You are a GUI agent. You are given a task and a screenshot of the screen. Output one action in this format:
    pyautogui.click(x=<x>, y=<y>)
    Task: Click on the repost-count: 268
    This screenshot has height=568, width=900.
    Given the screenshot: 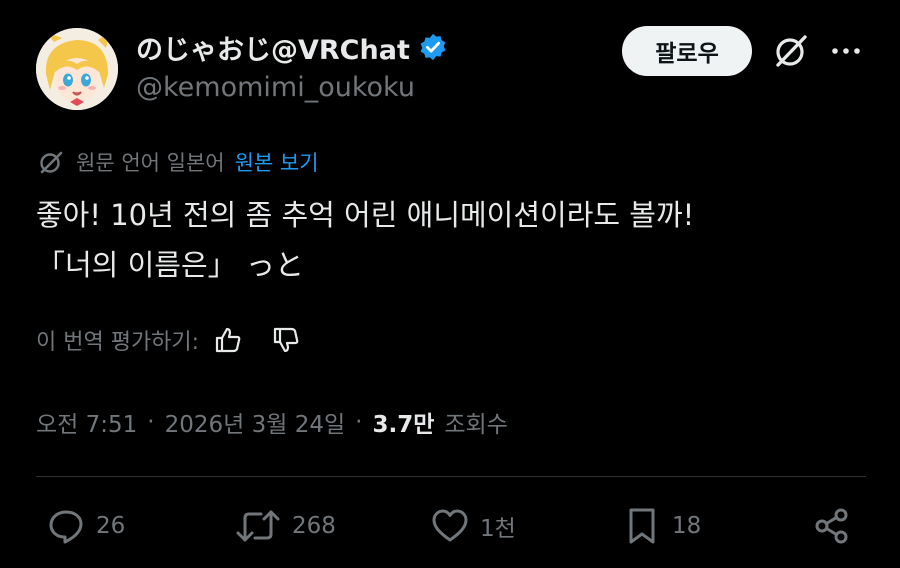 What is the action you would take?
    pyautogui.click(x=314, y=526)
    